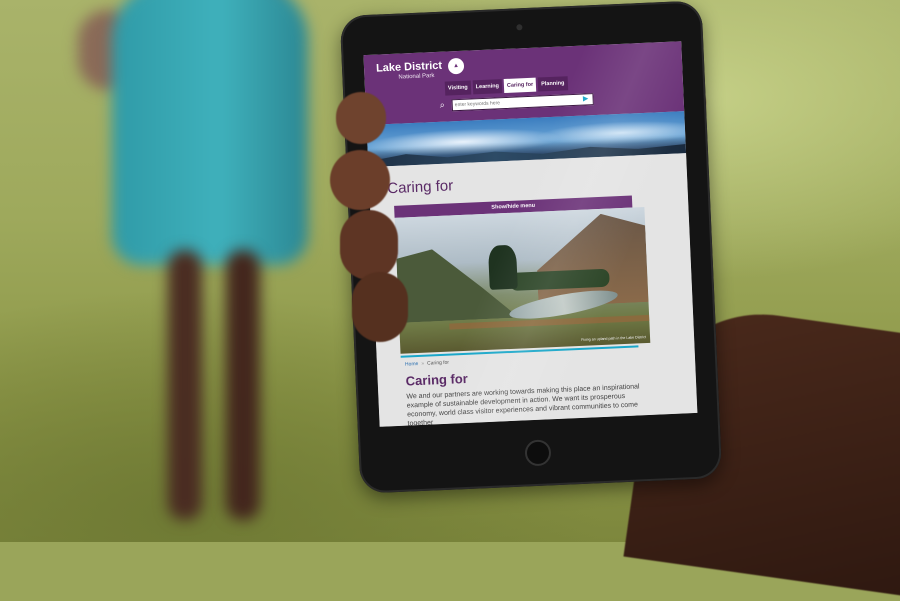 The width and height of the screenshot is (900, 601). I want to click on main-nav: Visiting Learning Caring for Planning, so click(506, 86).